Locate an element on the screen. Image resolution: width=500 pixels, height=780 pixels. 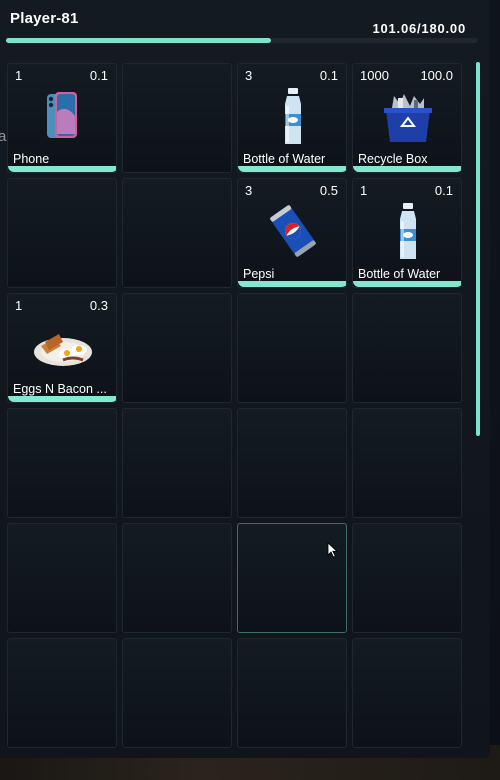
scrollbar-thumb is located at coordinates (478, 249).